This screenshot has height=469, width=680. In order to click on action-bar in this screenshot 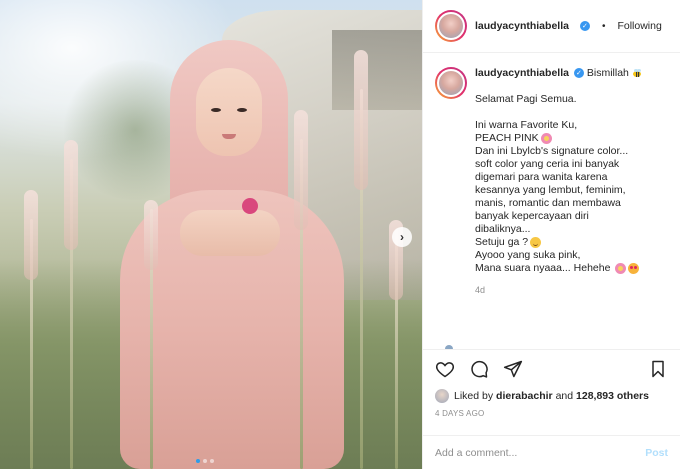, I will do `click(551, 368)`.